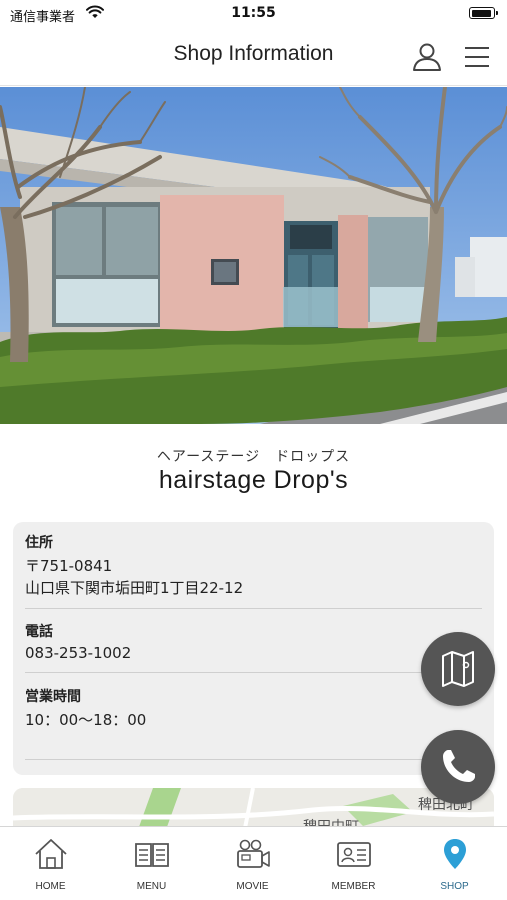 Image resolution: width=507 pixels, height=900 pixels. I want to click on map-fab-button, so click(458, 669).